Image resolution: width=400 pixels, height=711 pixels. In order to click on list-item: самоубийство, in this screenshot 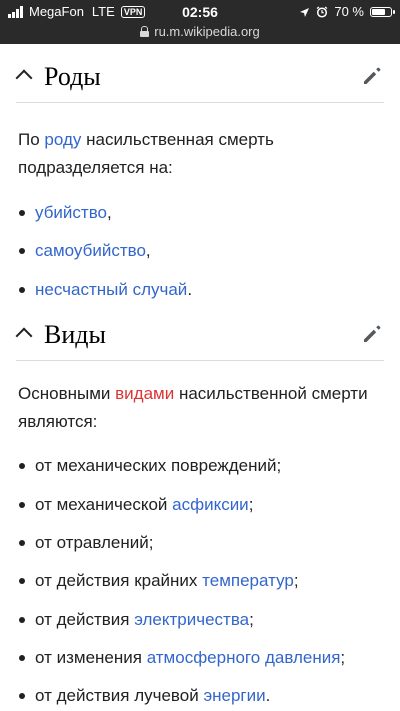, I will do `click(200, 251)`.